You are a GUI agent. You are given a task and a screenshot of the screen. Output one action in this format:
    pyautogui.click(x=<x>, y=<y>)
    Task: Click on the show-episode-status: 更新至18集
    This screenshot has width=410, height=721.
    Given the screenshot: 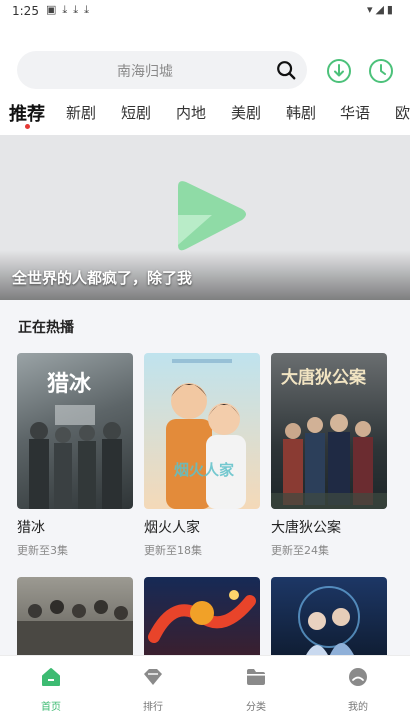 What is the action you would take?
    pyautogui.click(x=173, y=550)
    